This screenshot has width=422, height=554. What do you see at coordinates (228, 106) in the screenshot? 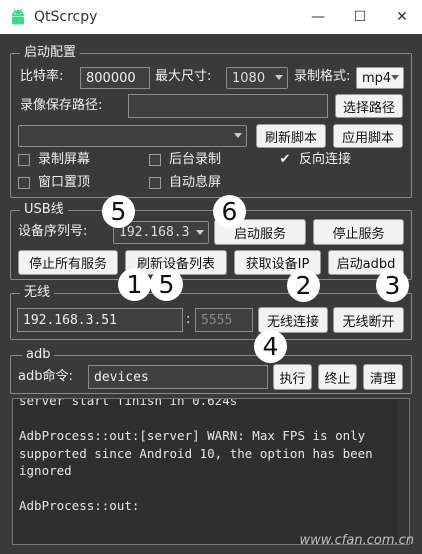
I see `save-path-input` at bounding box center [228, 106].